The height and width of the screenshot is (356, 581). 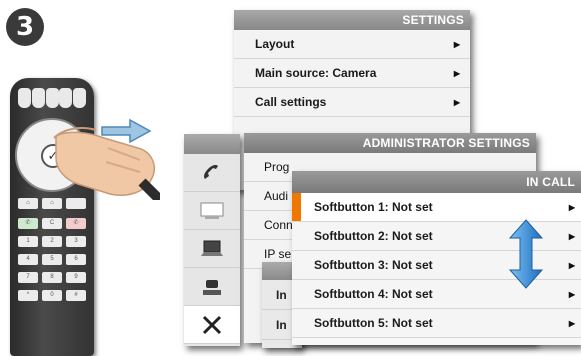 I want to click on home-menu-icon-strip, so click(x=212, y=240).